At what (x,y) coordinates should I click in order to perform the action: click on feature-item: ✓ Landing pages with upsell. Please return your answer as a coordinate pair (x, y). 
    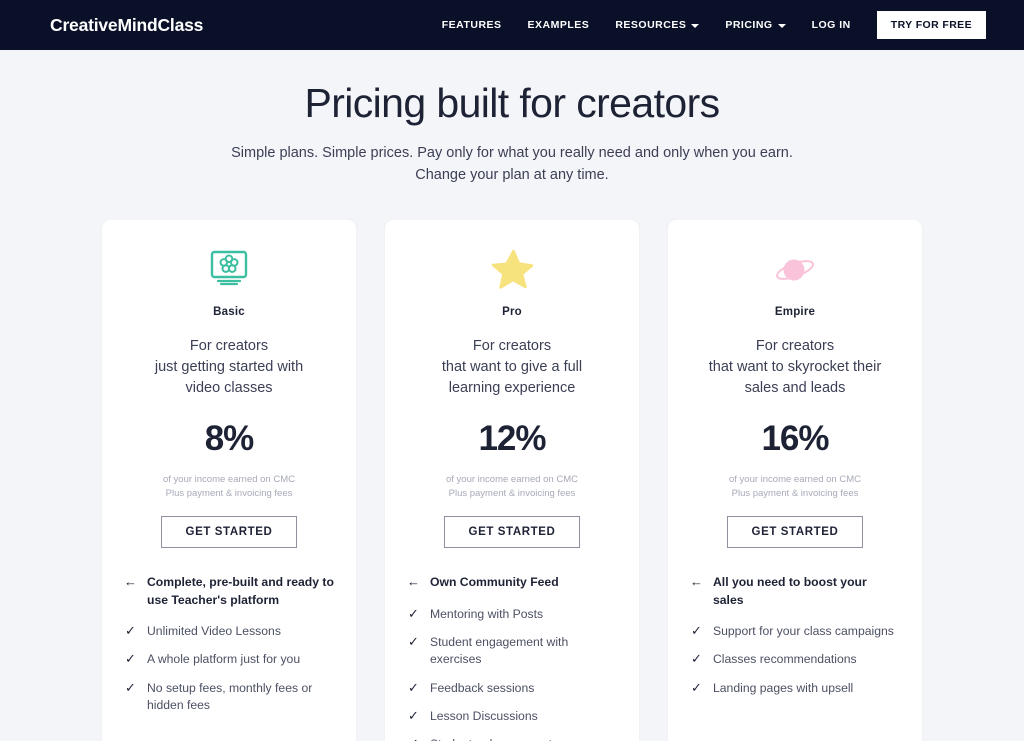
    Looking at the image, I should click on (795, 688).